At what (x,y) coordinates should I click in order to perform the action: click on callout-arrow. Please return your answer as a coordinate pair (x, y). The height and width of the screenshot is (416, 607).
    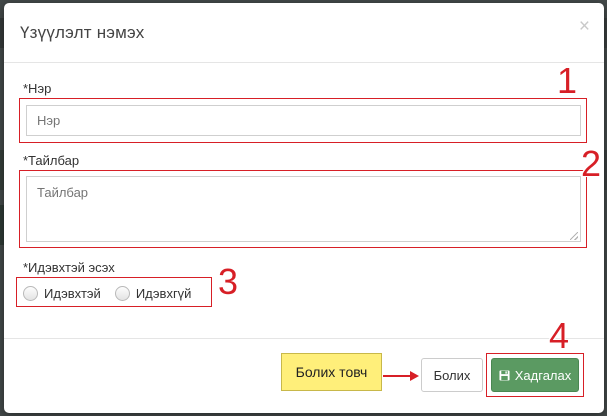
    Looking at the image, I should click on (398, 376).